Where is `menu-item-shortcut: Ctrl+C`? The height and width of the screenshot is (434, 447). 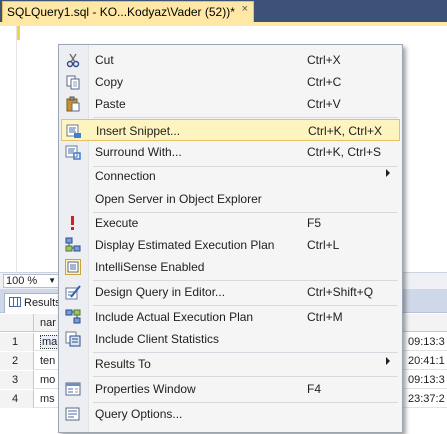
menu-item-shortcut: Ctrl+C is located at coordinates (324, 82).